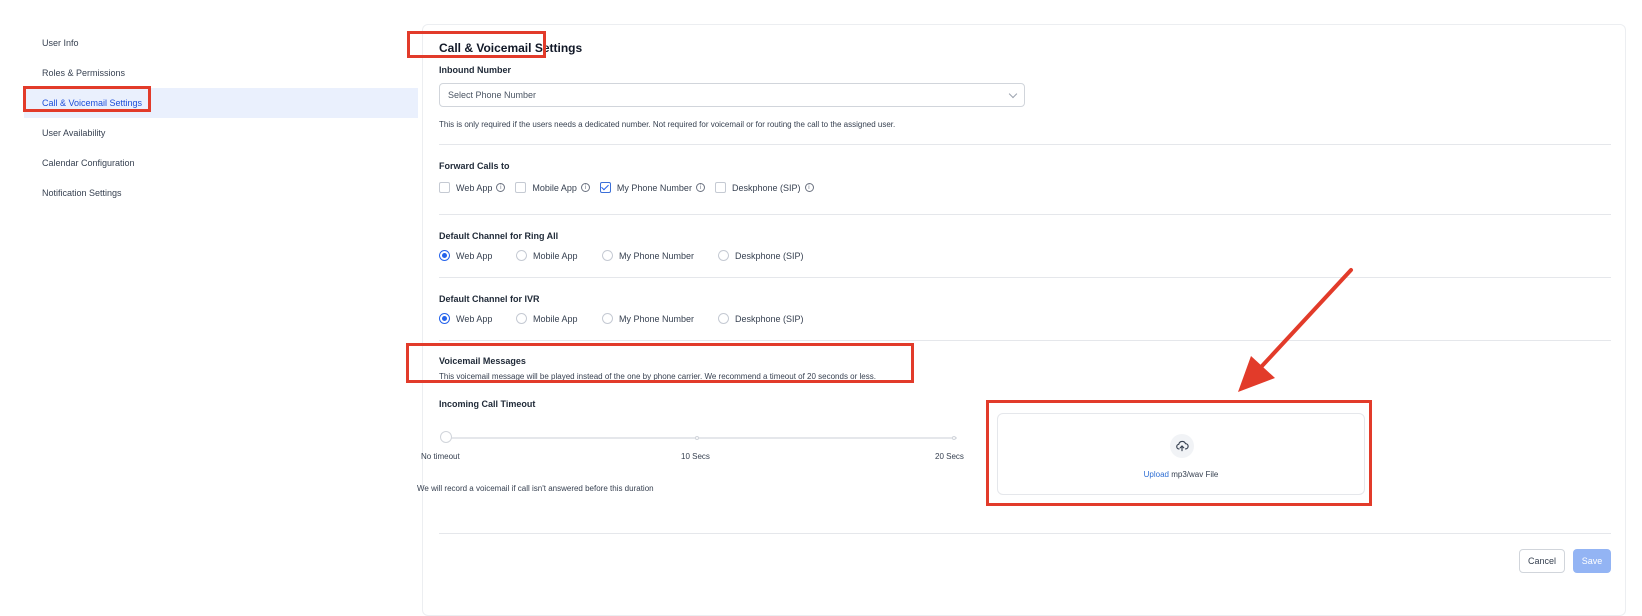 This screenshot has width=1642, height=616. What do you see at coordinates (440, 456) in the screenshot?
I see `slider-label-no-timeout: No timeout` at bounding box center [440, 456].